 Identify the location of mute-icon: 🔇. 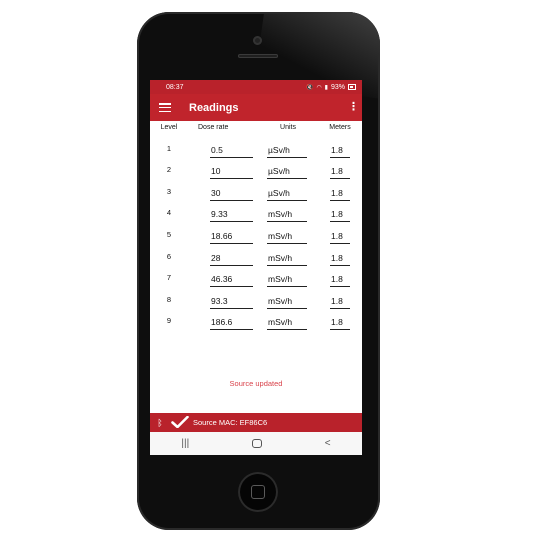
(309, 87).